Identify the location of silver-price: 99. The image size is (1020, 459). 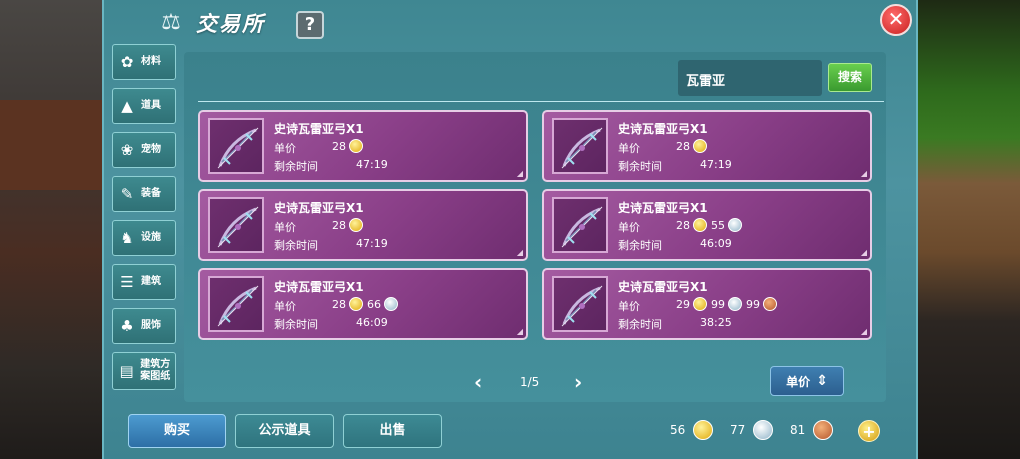
(726, 304).